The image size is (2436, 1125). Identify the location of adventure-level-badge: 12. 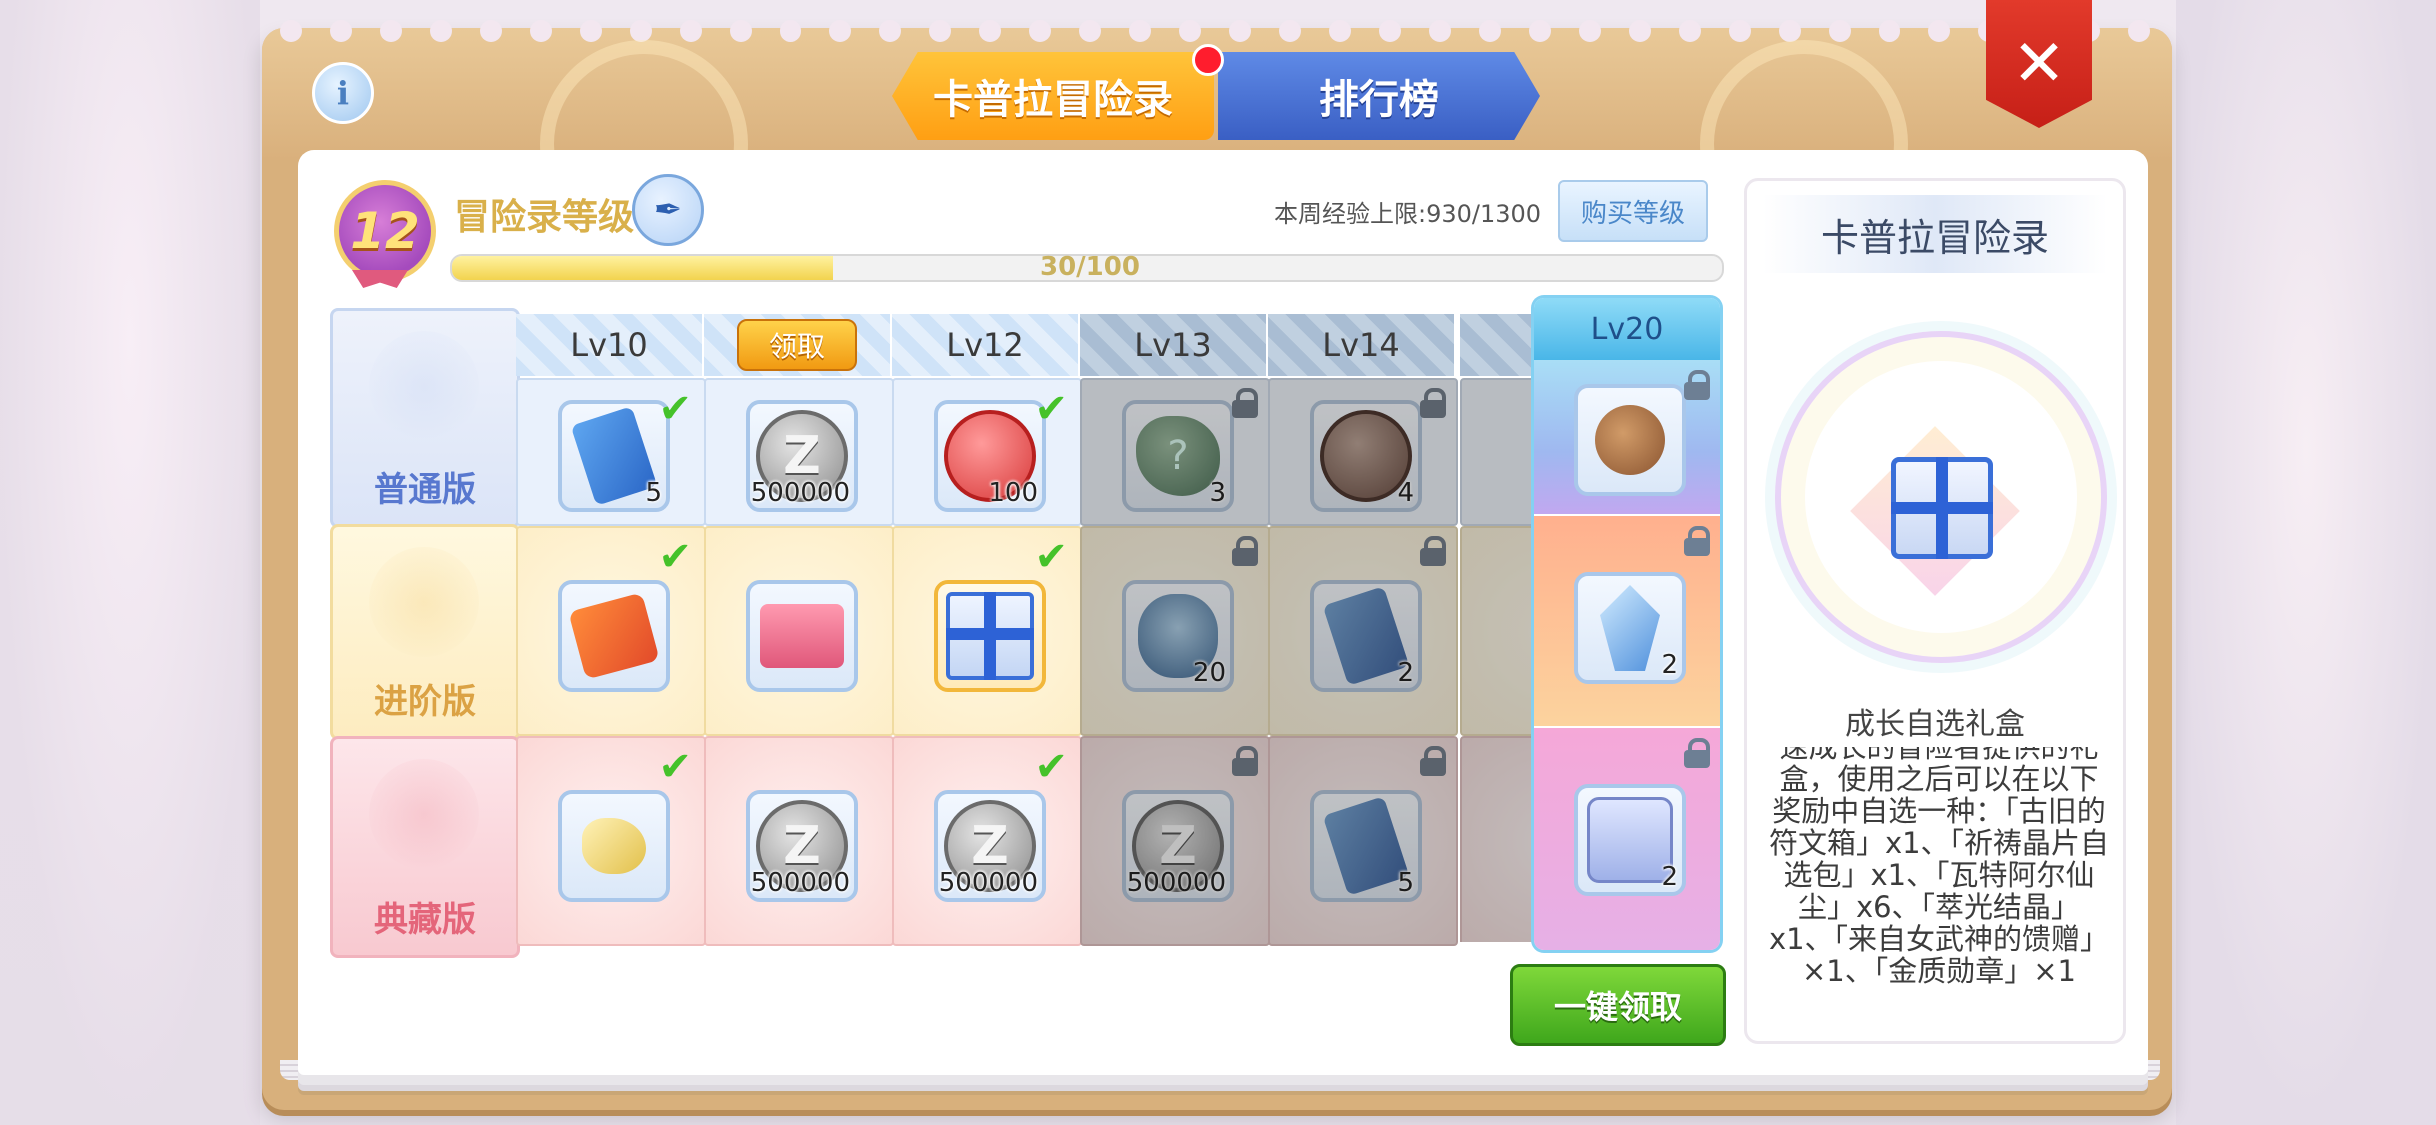
(383, 232).